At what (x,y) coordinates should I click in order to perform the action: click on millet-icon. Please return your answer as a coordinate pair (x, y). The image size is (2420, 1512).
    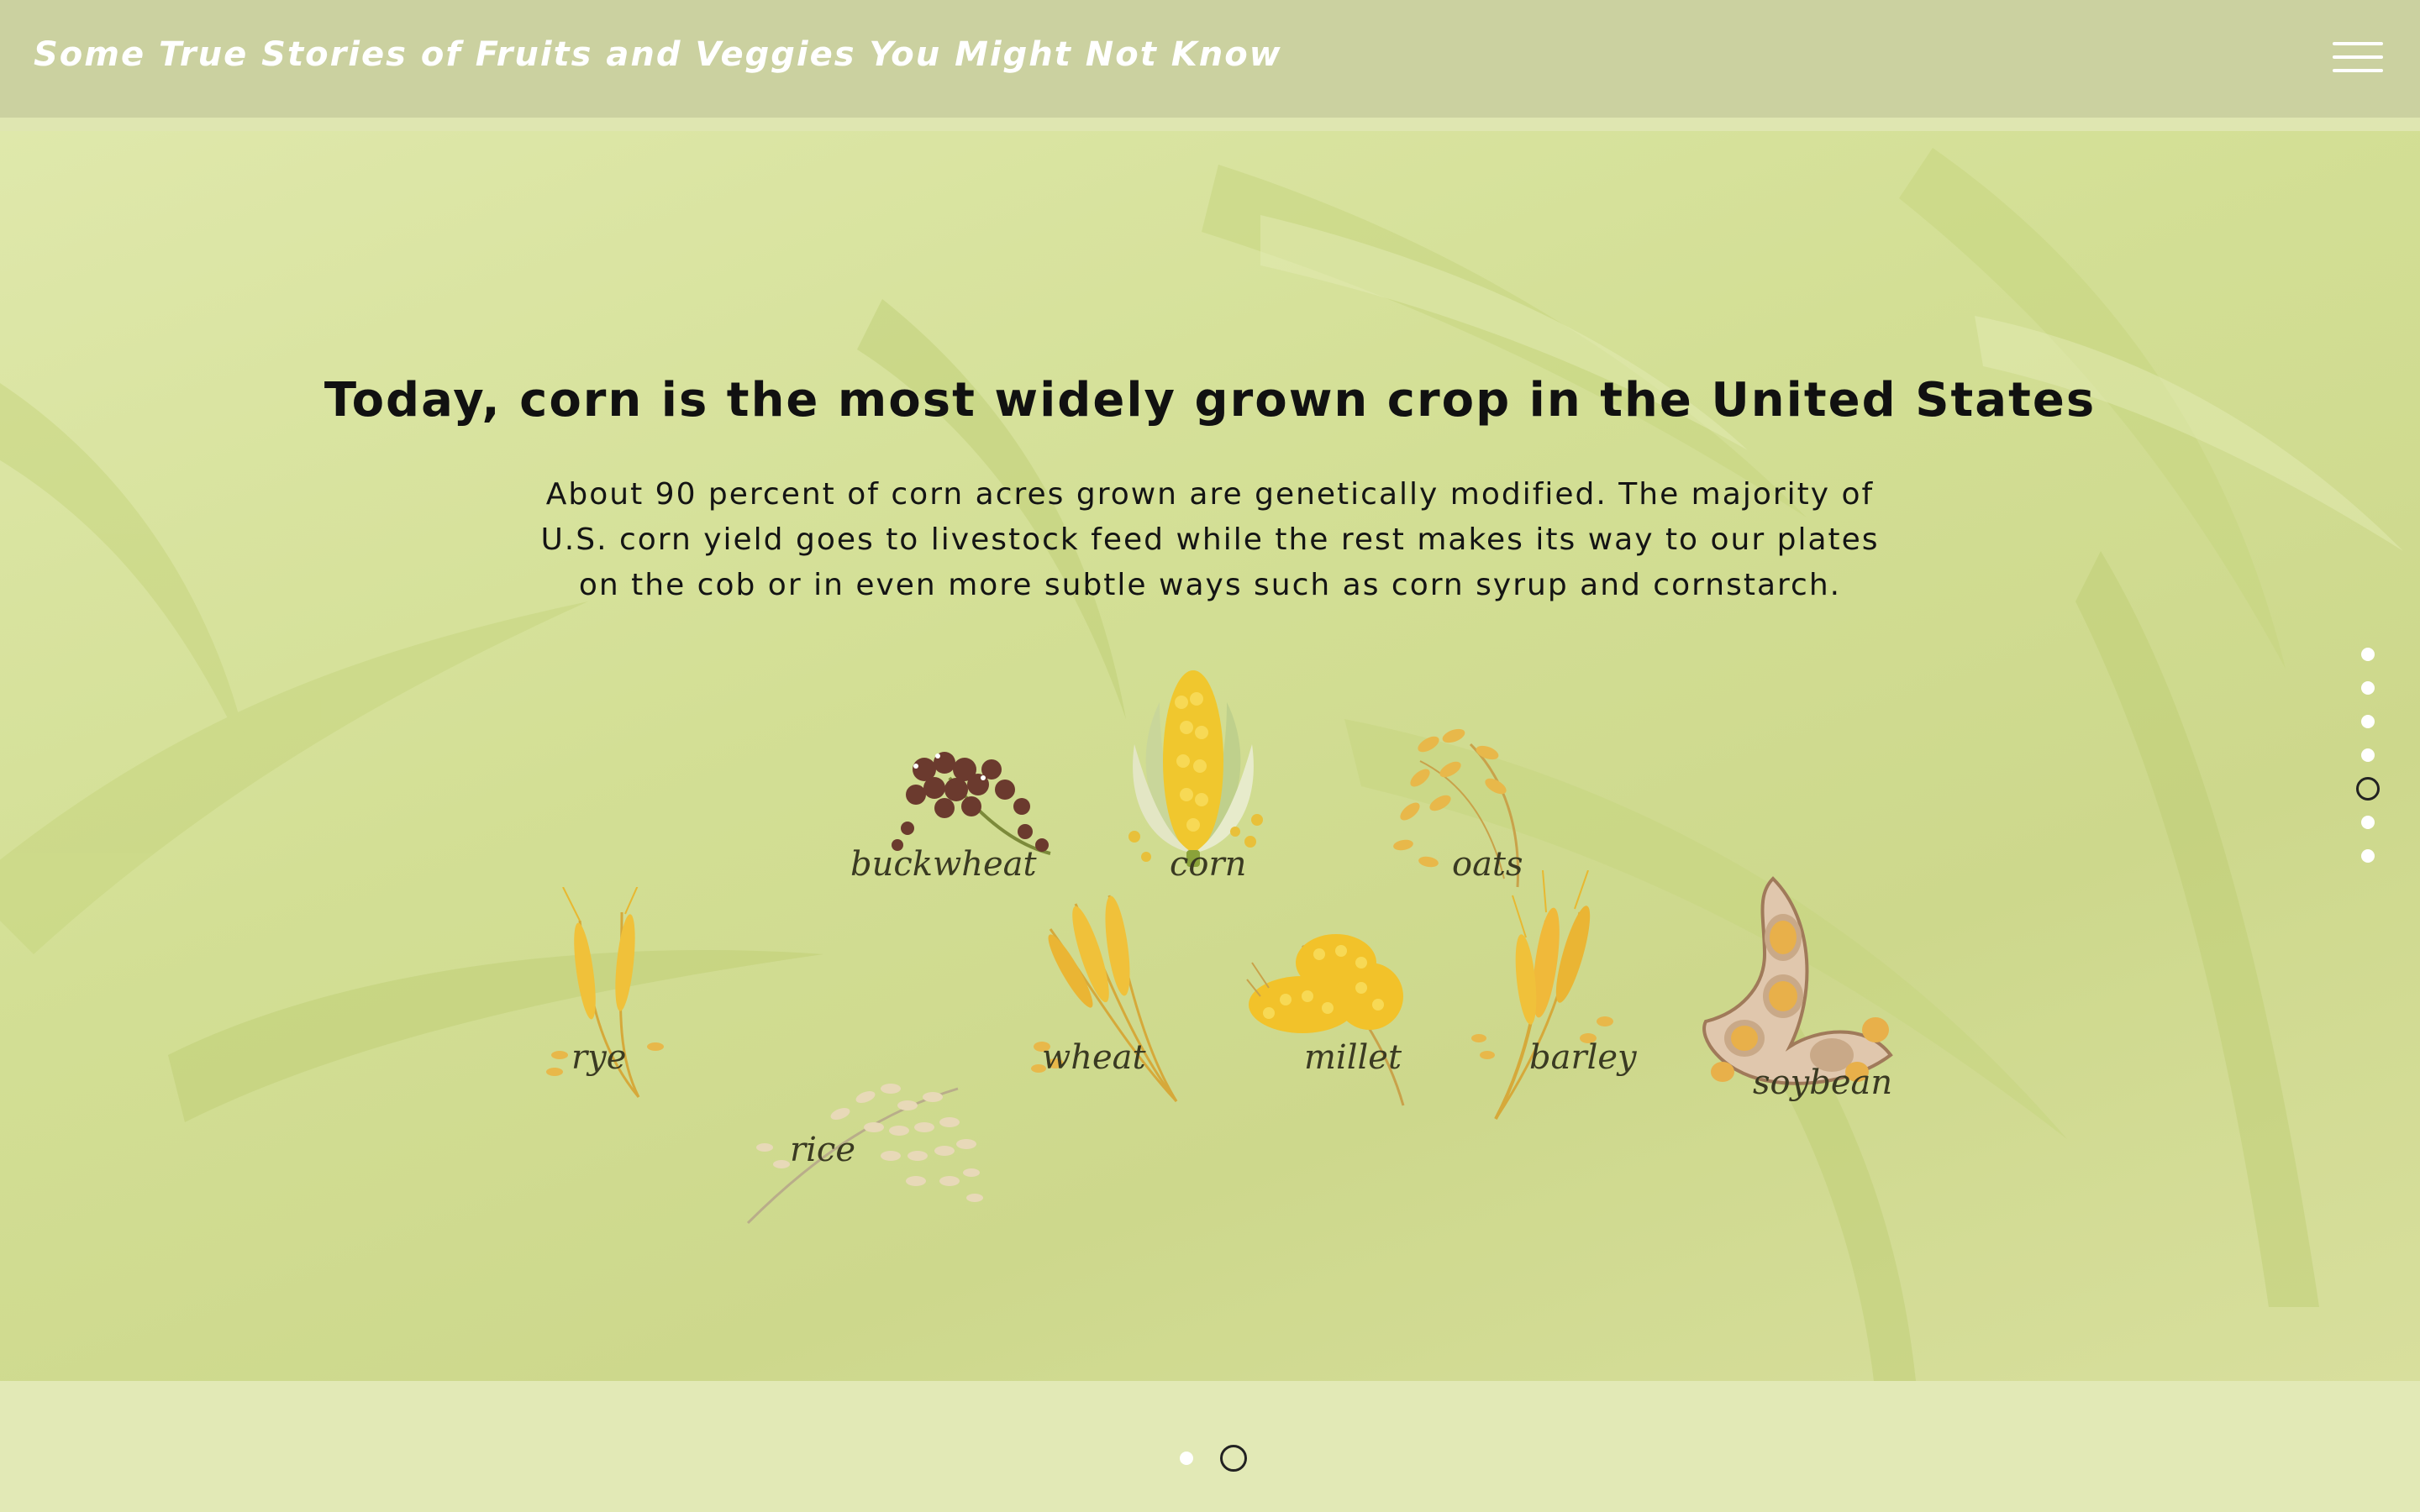
    Looking at the image, I should click on (1325, 1020).